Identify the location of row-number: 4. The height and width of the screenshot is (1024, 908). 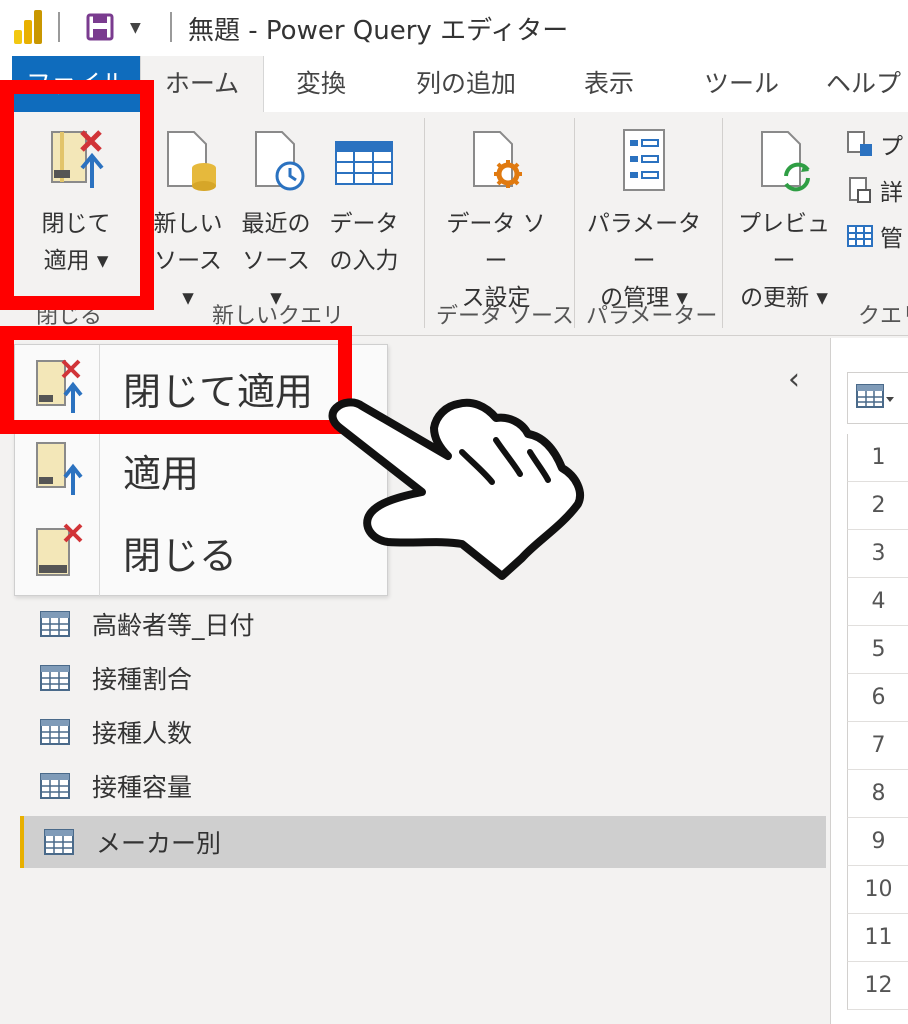
(877, 602).